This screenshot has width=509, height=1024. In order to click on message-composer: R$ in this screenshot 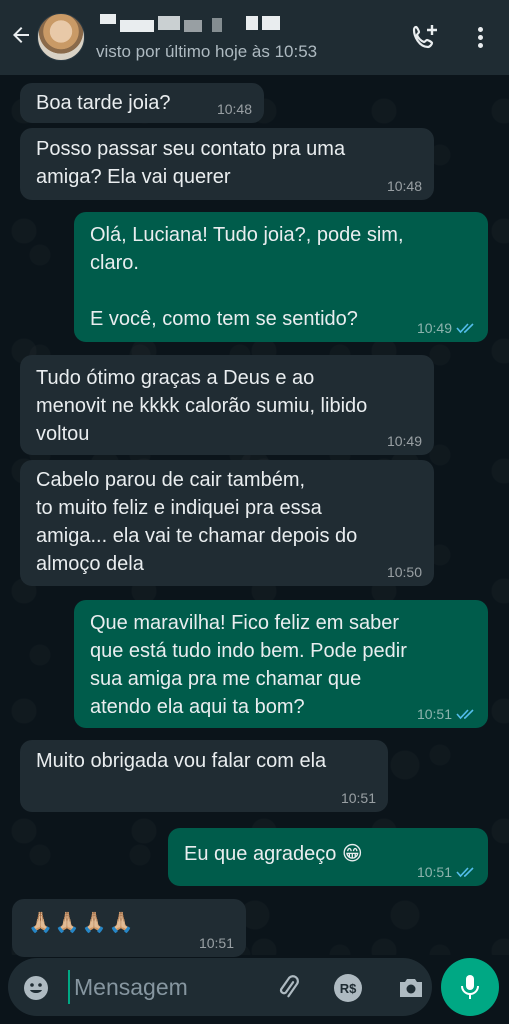, I will do `click(220, 987)`.